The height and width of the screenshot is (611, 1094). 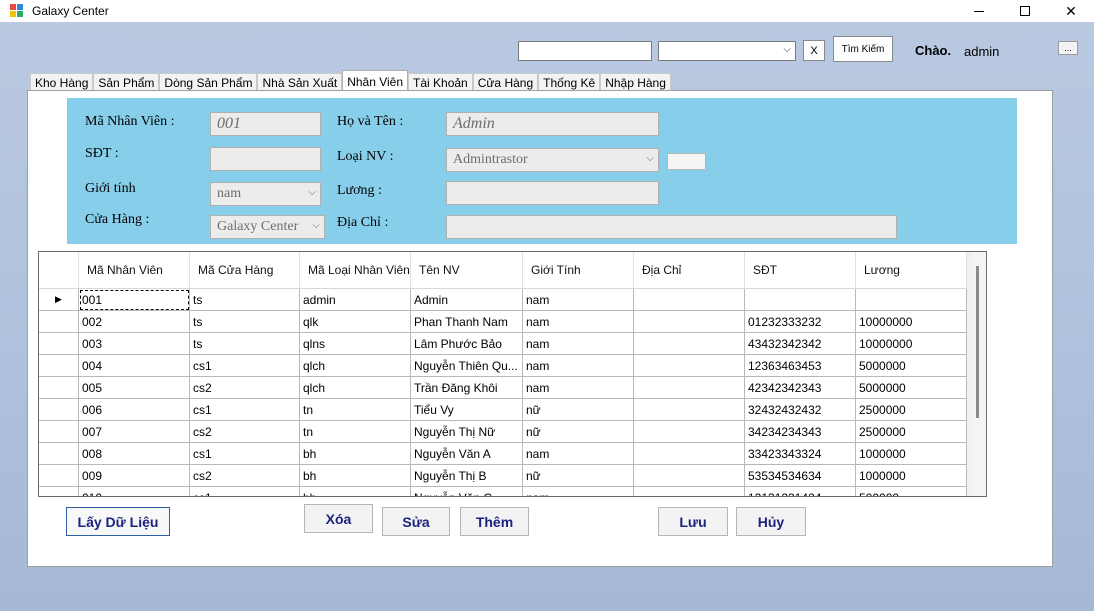 What do you see at coordinates (671, 227) in the screenshot?
I see `dia-chi-field` at bounding box center [671, 227].